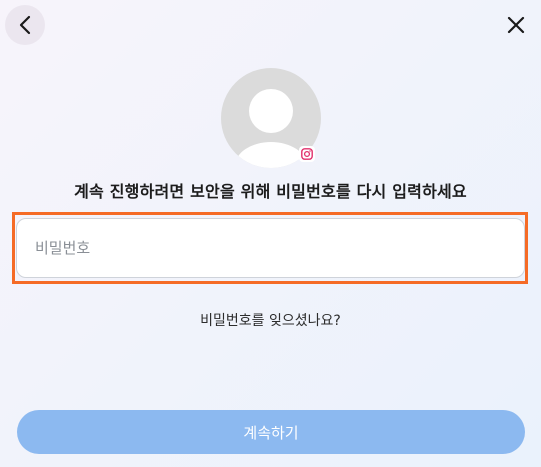  I want to click on close-icon, so click(516, 25).